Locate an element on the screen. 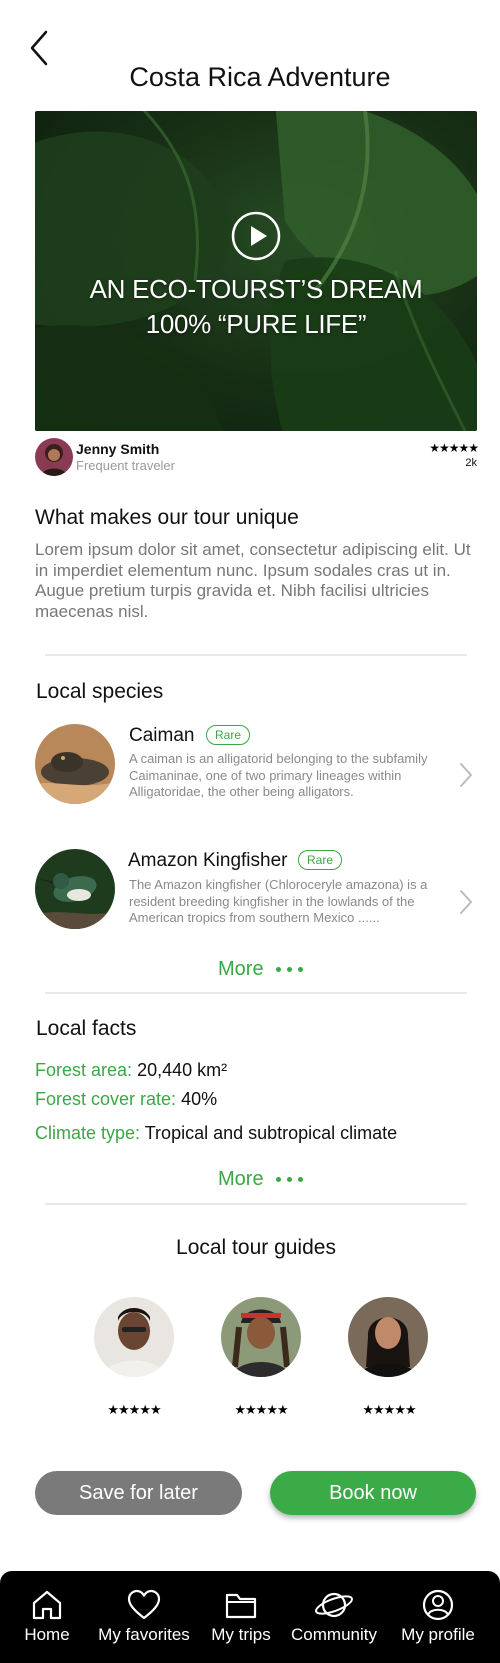  author-role: Frequent traveler is located at coordinates (125, 465).